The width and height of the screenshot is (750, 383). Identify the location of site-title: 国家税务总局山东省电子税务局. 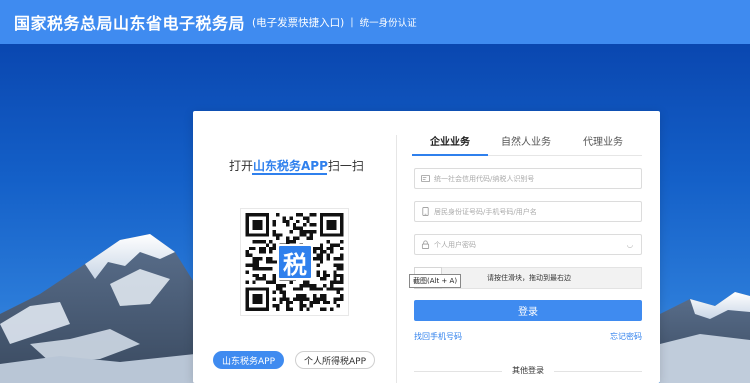
(130, 23).